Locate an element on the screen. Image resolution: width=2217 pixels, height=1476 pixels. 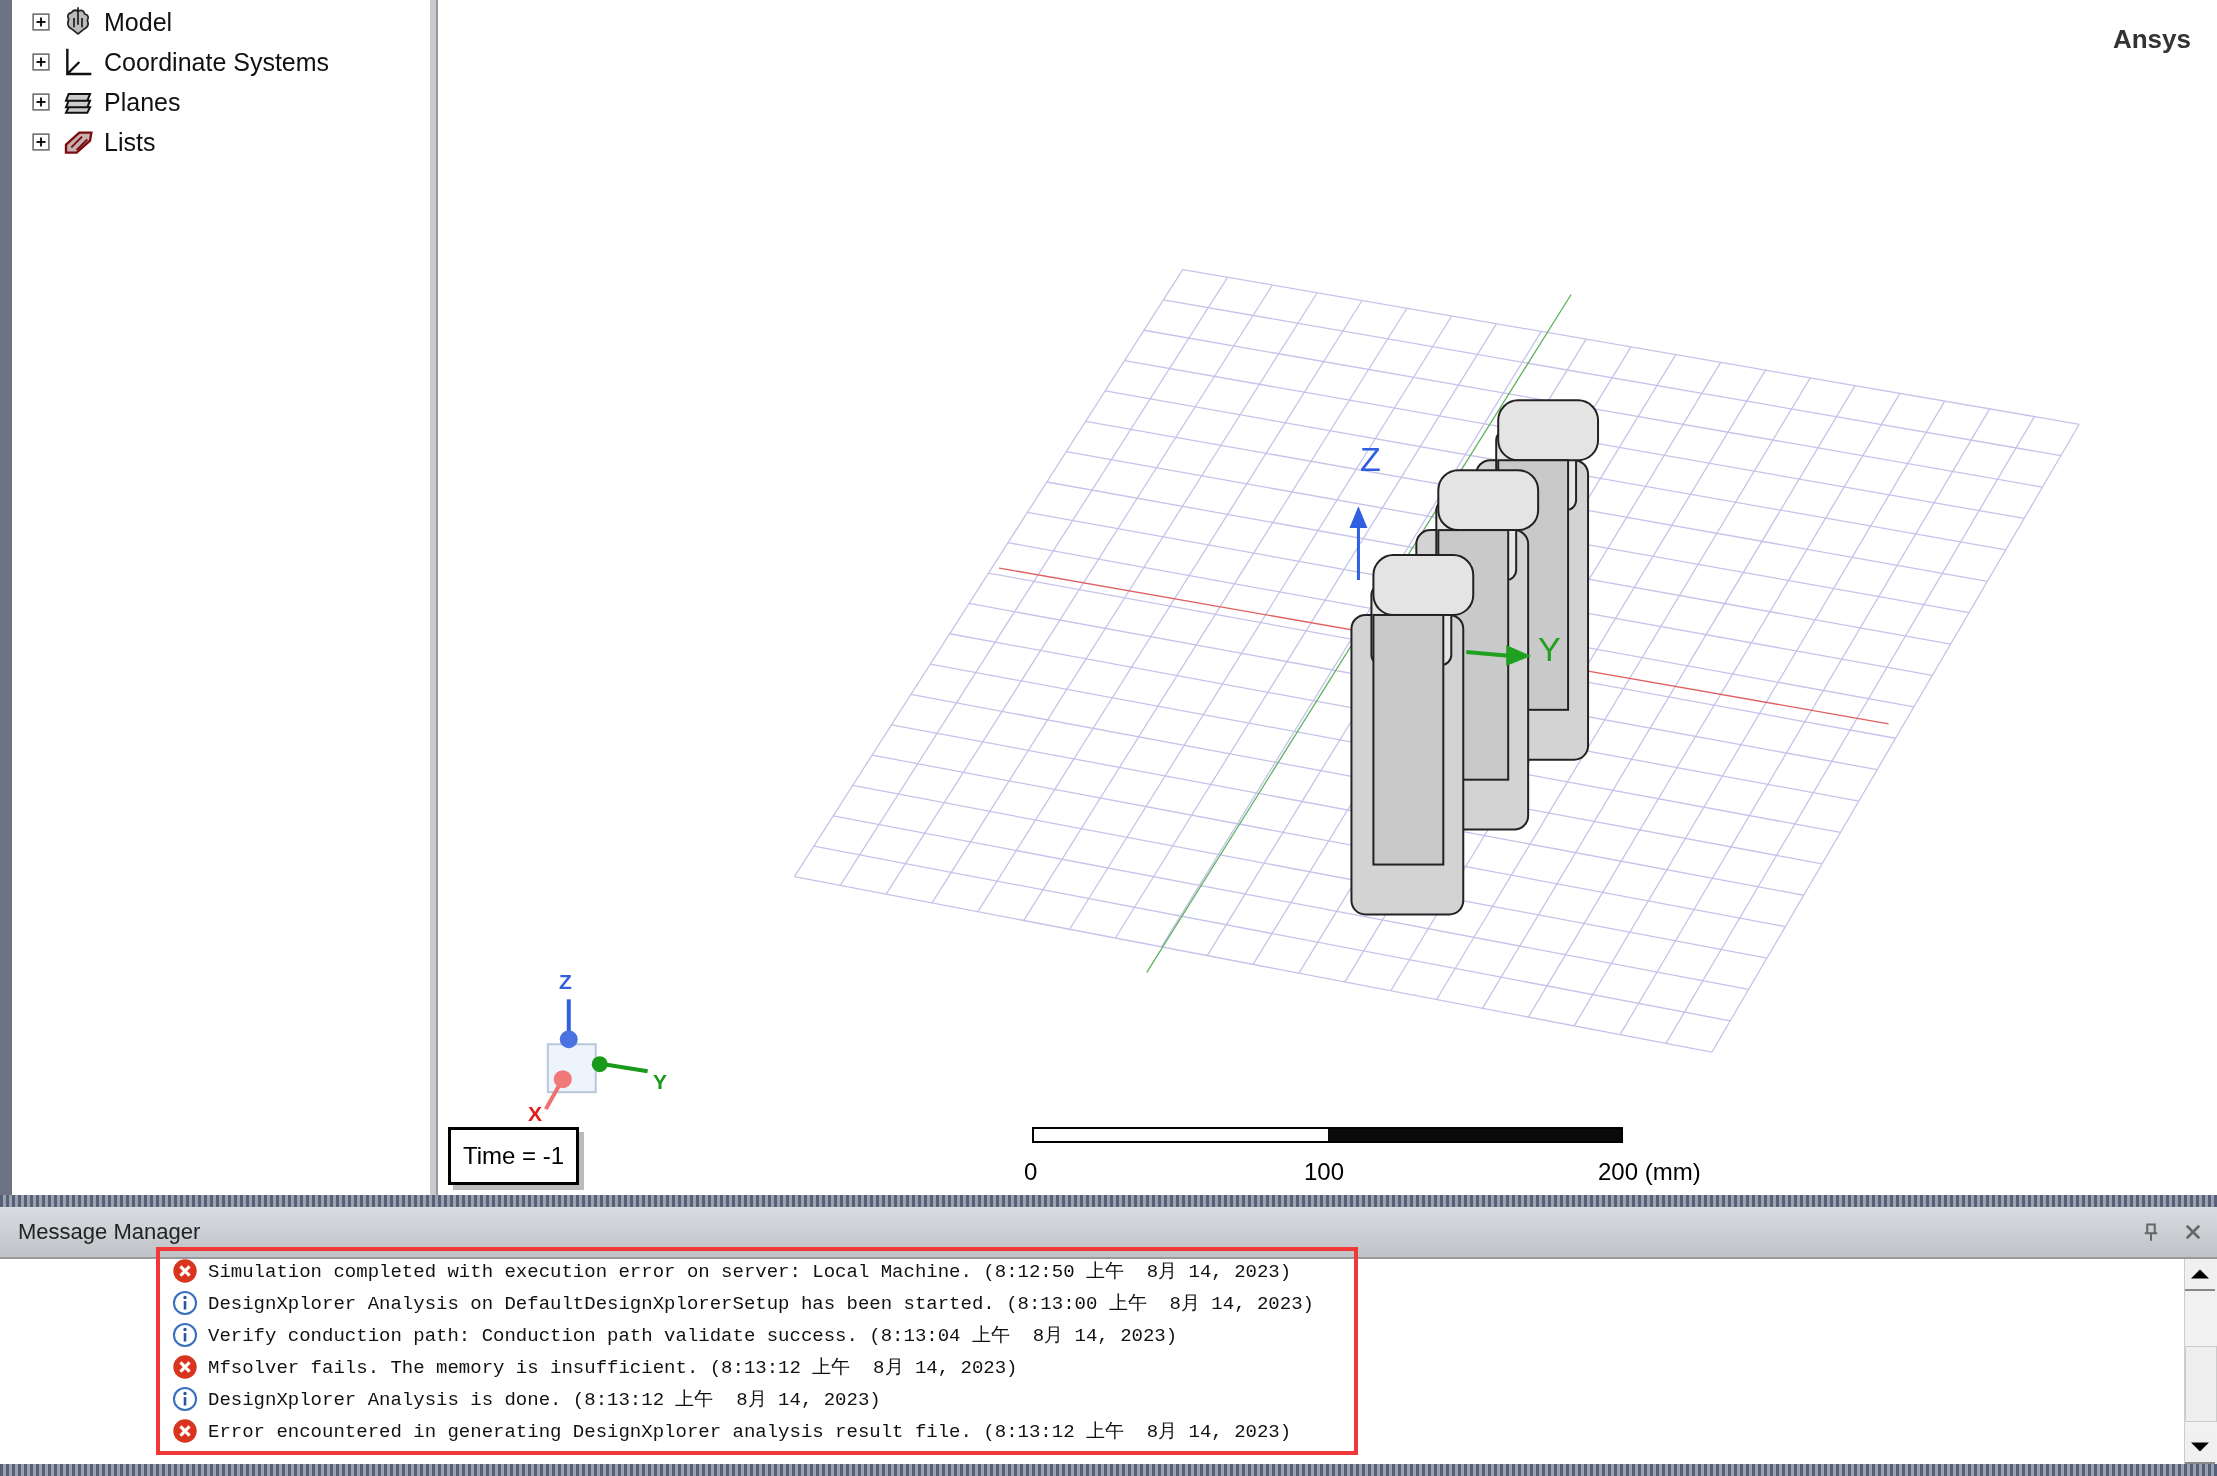
tree-item: Lists is located at coordinates (130, 142).